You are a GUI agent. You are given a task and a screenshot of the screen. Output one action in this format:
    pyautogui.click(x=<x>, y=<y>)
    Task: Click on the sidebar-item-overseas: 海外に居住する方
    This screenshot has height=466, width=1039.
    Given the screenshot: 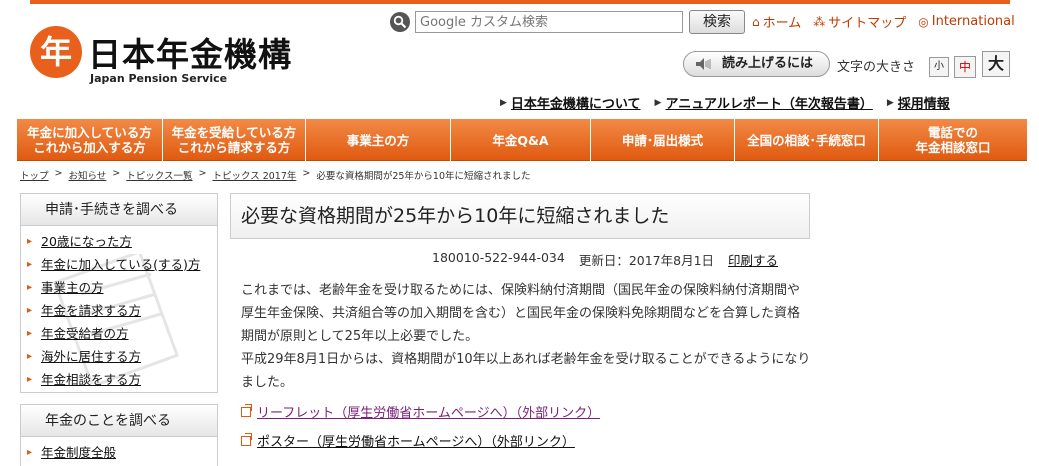 What is the action you would take?
    pyautogui.click(x=119, y=358)
    